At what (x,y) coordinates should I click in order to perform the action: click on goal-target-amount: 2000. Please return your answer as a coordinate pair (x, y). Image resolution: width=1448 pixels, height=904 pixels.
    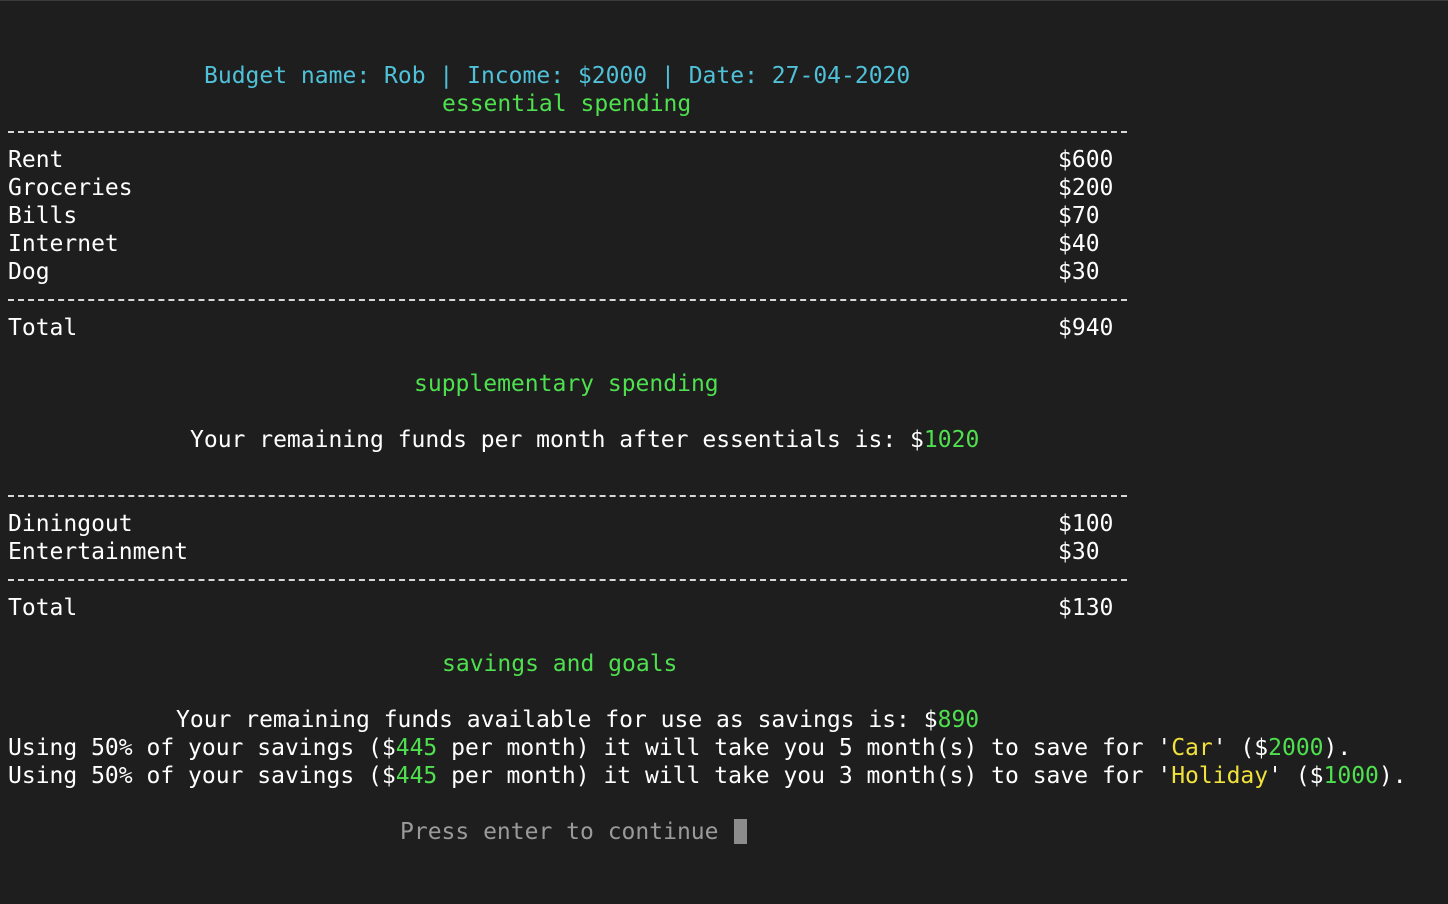
    Looking at the image, I should click on (1296, 748).